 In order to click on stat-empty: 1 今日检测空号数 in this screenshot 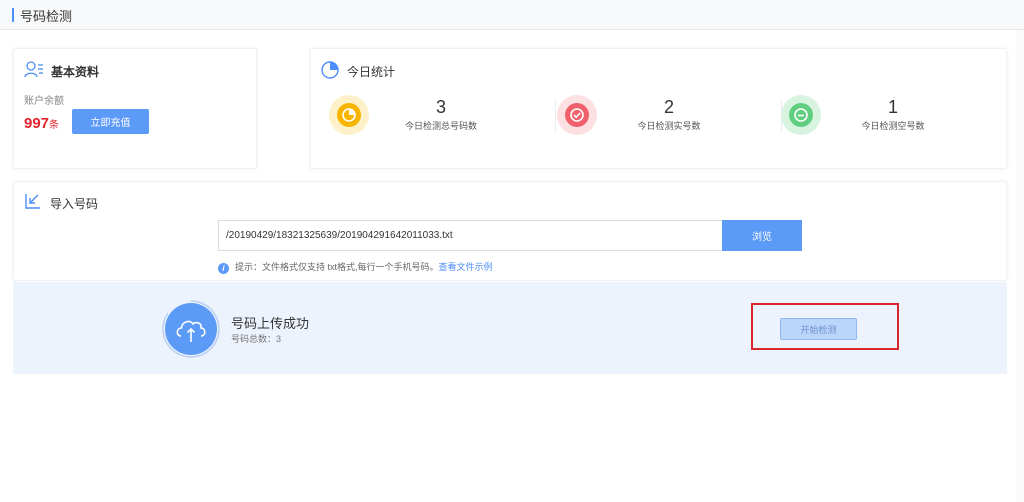, I will do `click(873, 116)`.